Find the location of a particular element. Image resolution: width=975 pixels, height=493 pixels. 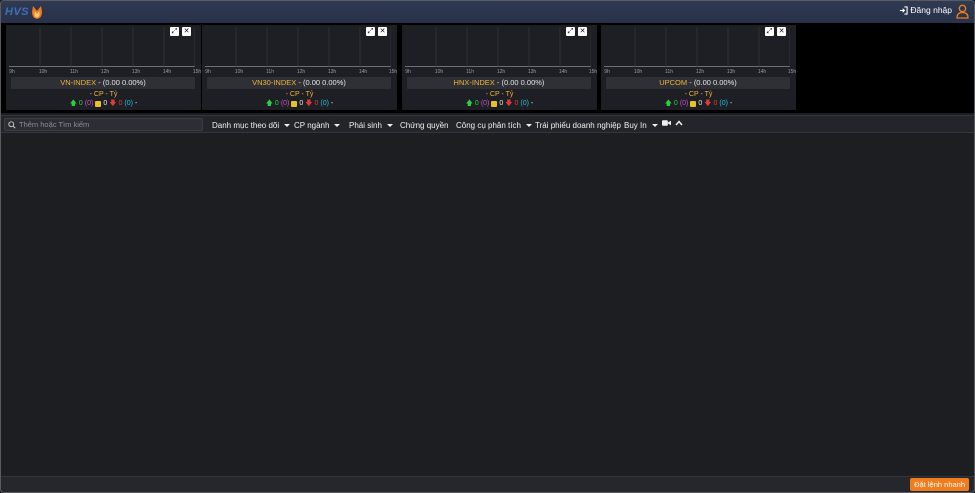

menu-label: Chứng quyền is located at coordinates (424, 125).